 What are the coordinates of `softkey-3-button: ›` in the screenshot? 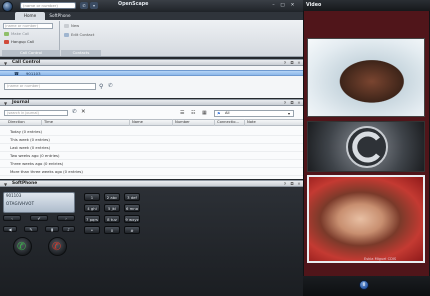 It's located at (66, 218).